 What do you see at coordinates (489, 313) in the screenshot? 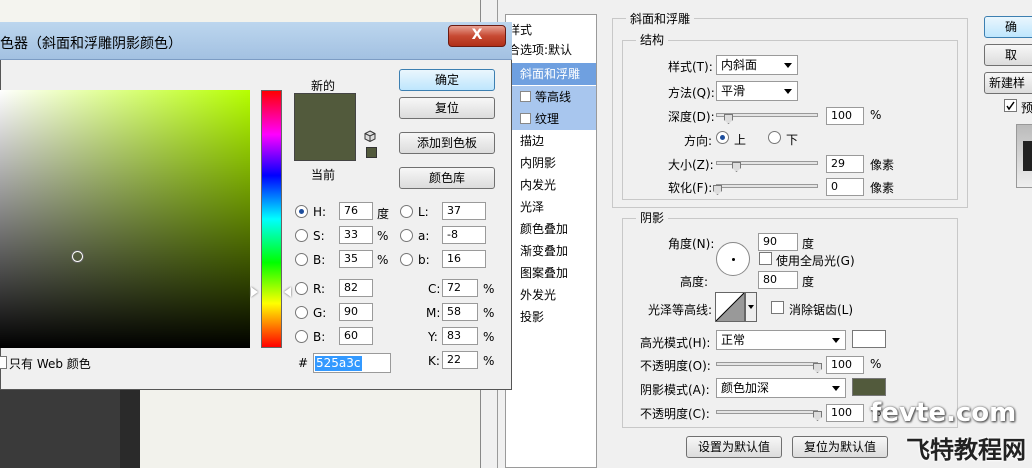
I see `magenta-unit: %` at bounding box center [489, 313].